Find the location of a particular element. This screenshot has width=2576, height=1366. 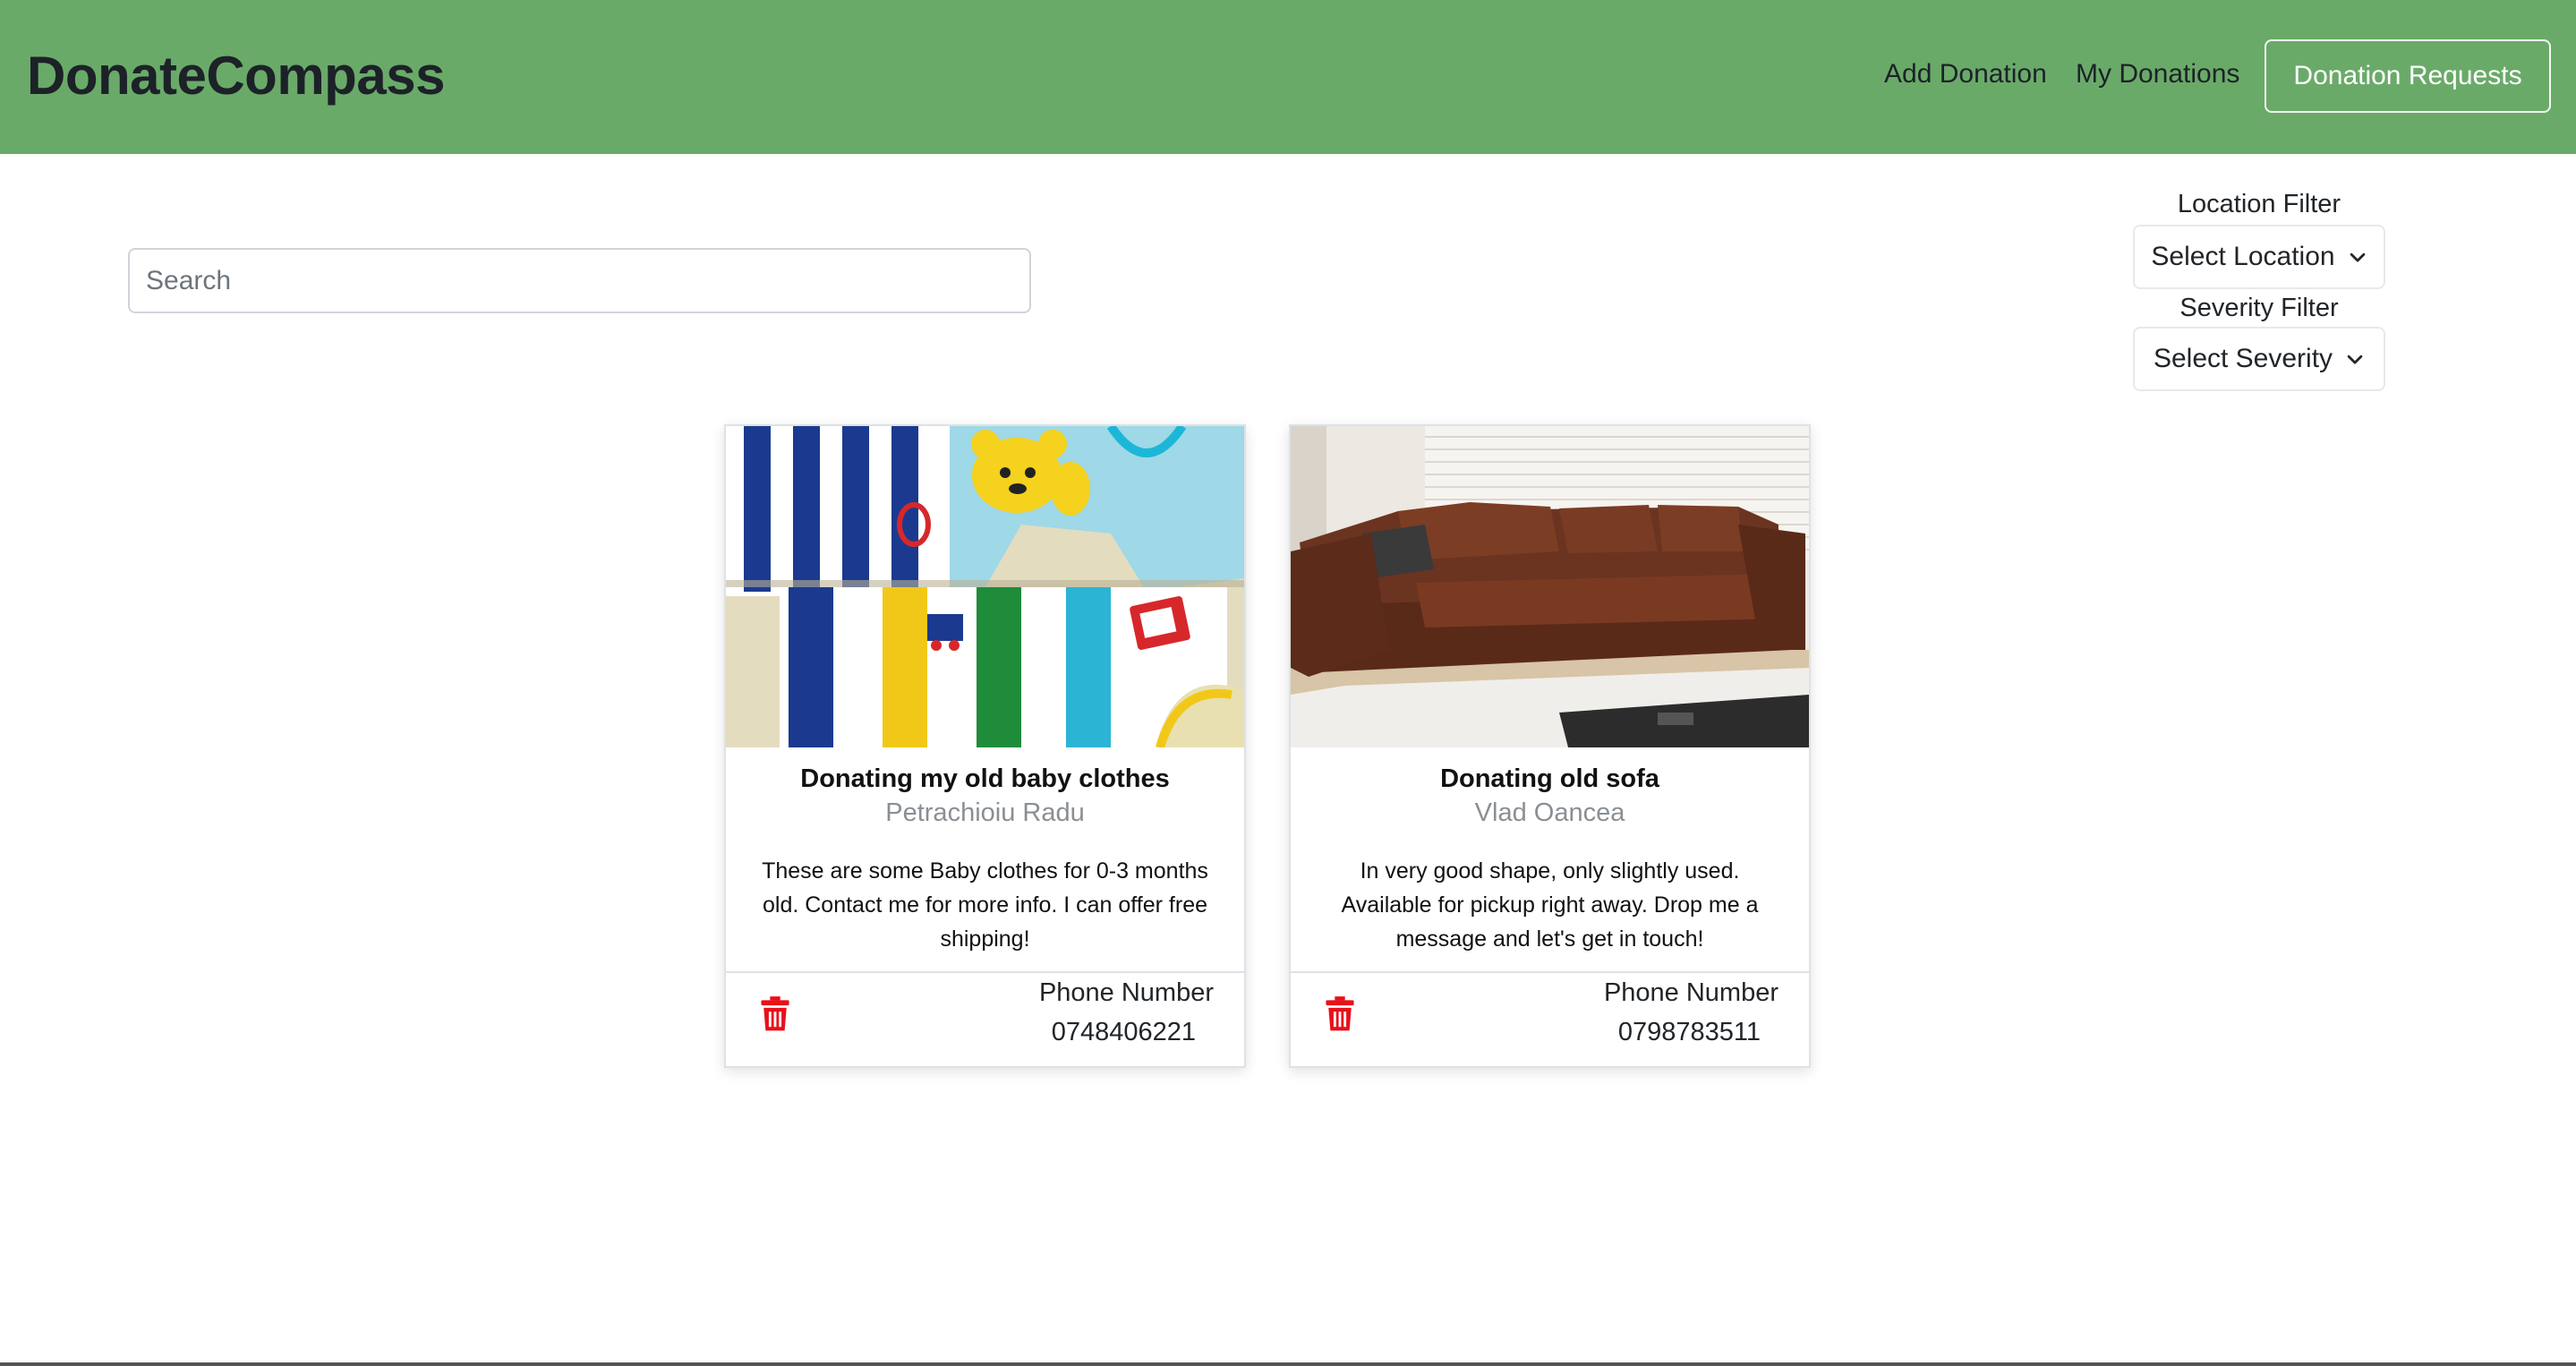

brand-logo: DonateCompass is located at coordinates (236, 76).